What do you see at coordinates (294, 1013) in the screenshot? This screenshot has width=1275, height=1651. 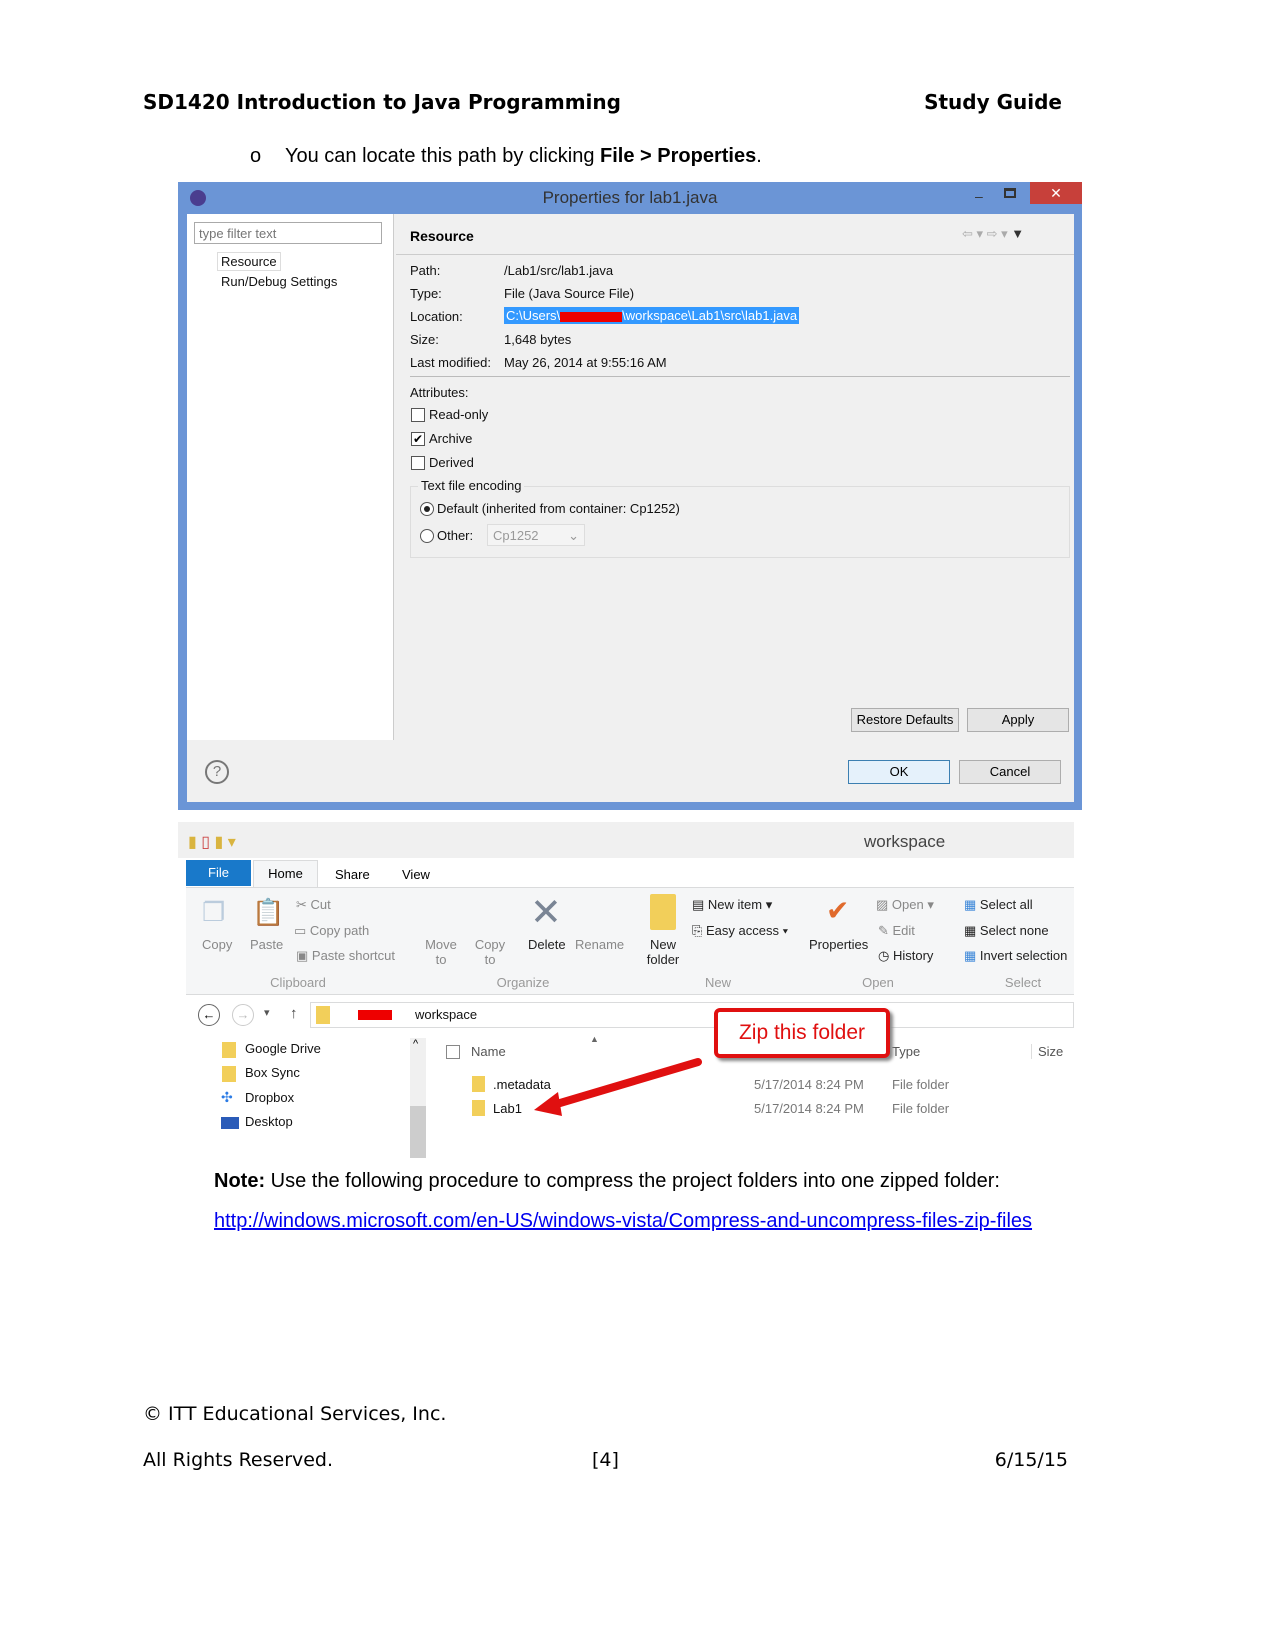 I see `up-button: ↑` at bounding box center [294, 1013].